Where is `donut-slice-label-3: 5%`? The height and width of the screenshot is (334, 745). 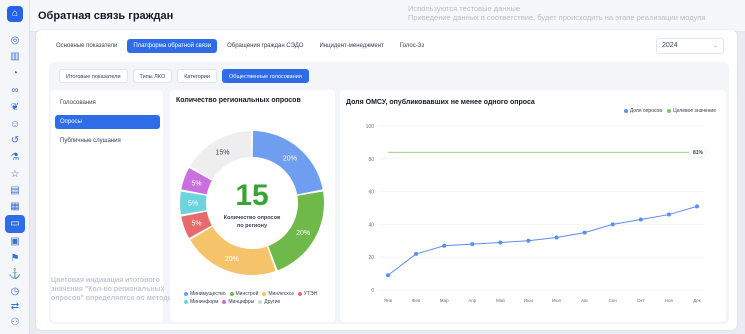 donut-slice-label-3: 5% is located at coordinates (196, 224).